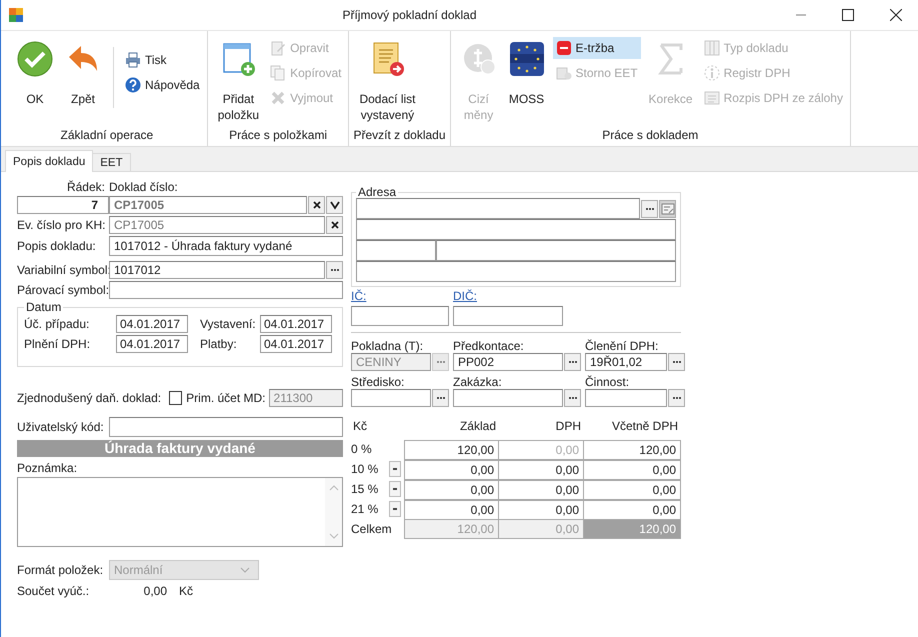 The height and width of the screenshot is (637, 918). I want to click on sum-value: 0,00, so click(154, 591).